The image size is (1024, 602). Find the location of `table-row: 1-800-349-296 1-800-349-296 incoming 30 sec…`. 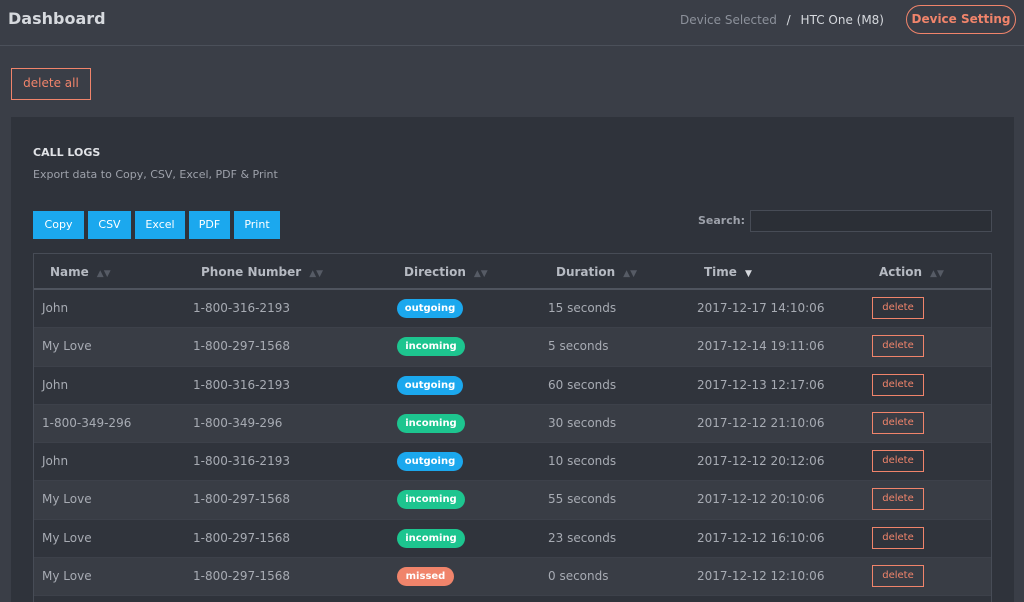

table-row: 1-800-349-296 1-800-349-296 incoming 30 sec… is located at coordinates (512, 424).